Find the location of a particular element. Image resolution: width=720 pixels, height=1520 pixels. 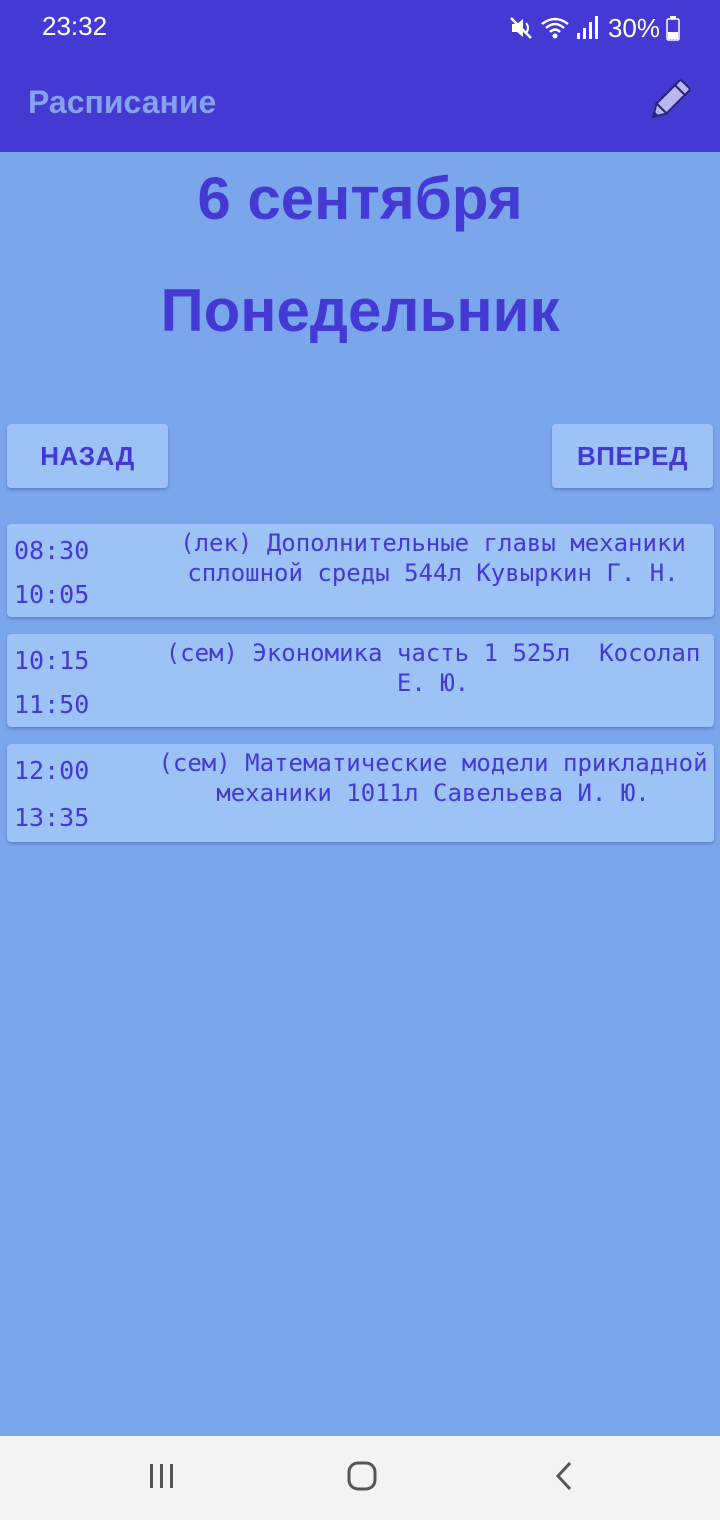

lesson-start-time: 10:15 is located at coordinates (52, 660).